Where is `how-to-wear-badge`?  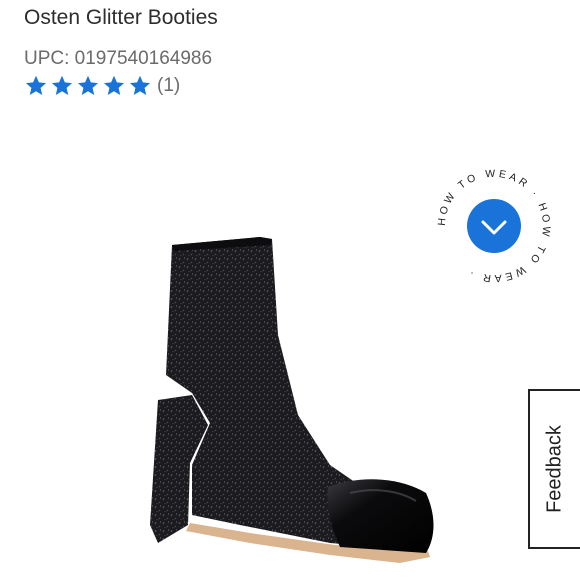 how-to-wear-badge is located at coordinates (494, 226).